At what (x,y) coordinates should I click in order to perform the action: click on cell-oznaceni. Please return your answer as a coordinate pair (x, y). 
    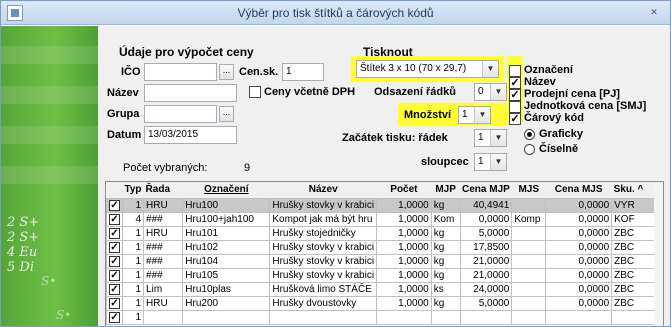
    Looking at the image, I should click on (226, 317).